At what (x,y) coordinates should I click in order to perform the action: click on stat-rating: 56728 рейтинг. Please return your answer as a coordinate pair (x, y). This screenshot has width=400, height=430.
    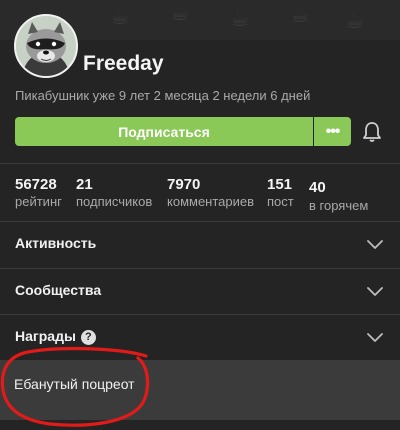
    Looking at the image, I should click on (38, 192).